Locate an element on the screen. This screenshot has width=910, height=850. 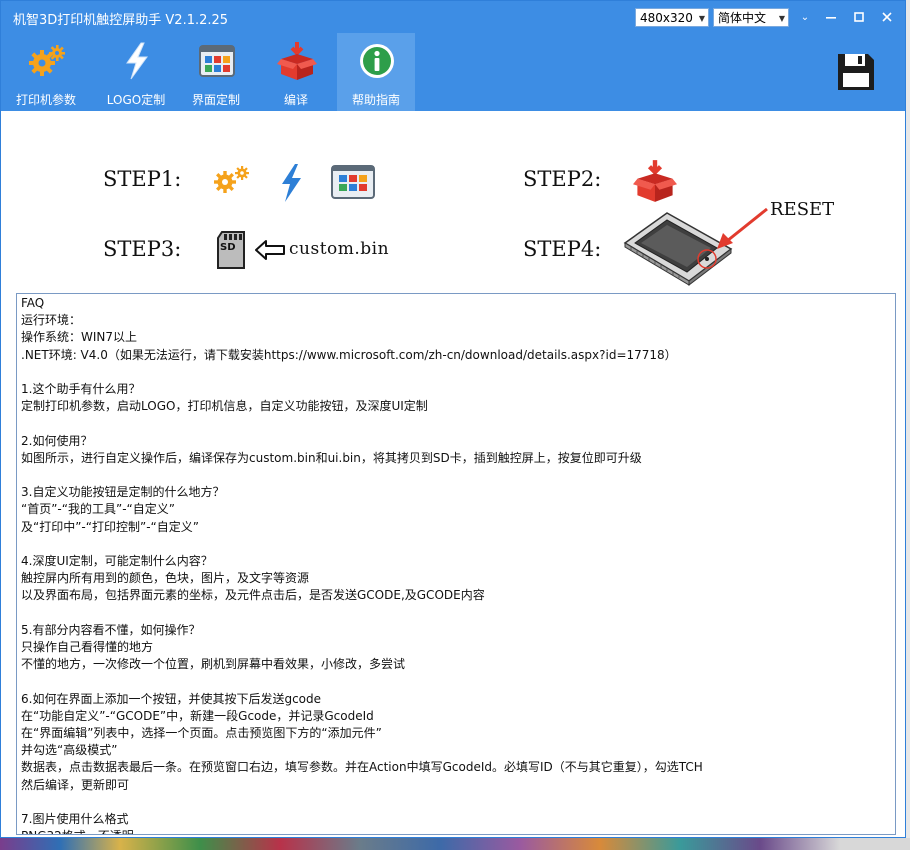
tab-label: 帮助指南 is located at coordinates (375, 100).